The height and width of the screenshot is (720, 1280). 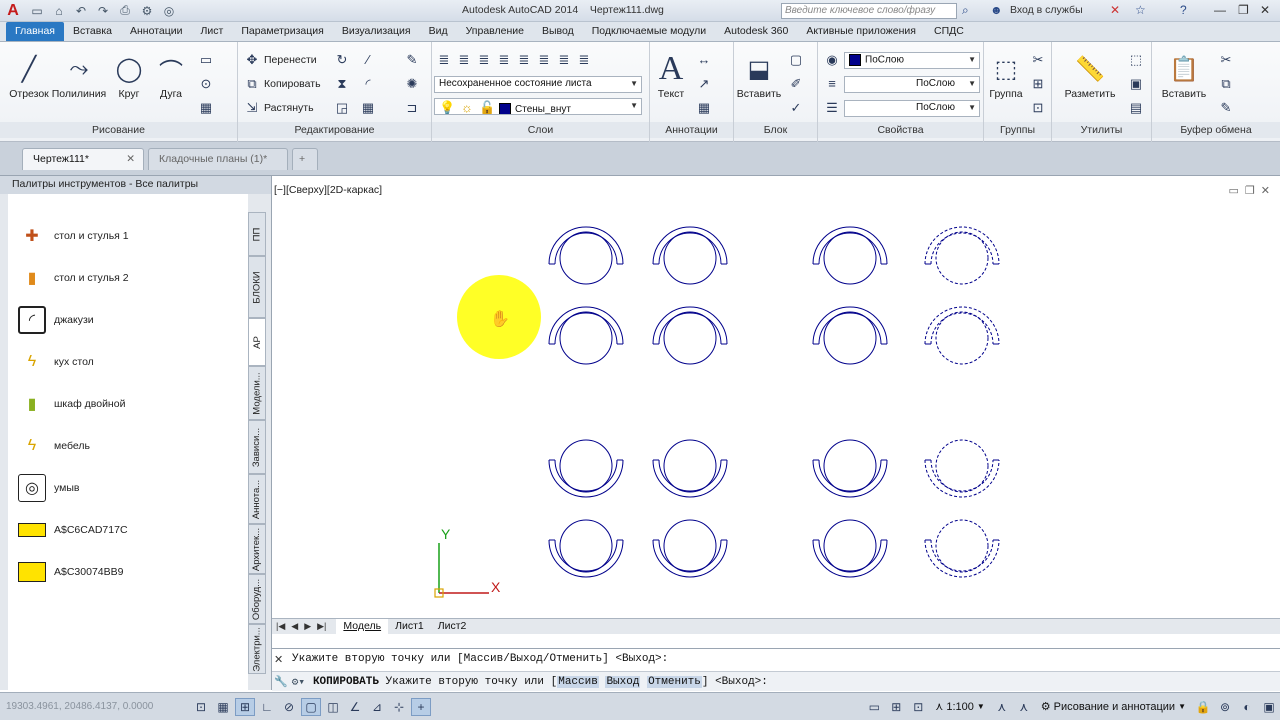 What do you see at coordinates (257, 342) in the screenshot?
I see `palette-tab: АР` at bounding box center [257, 342].